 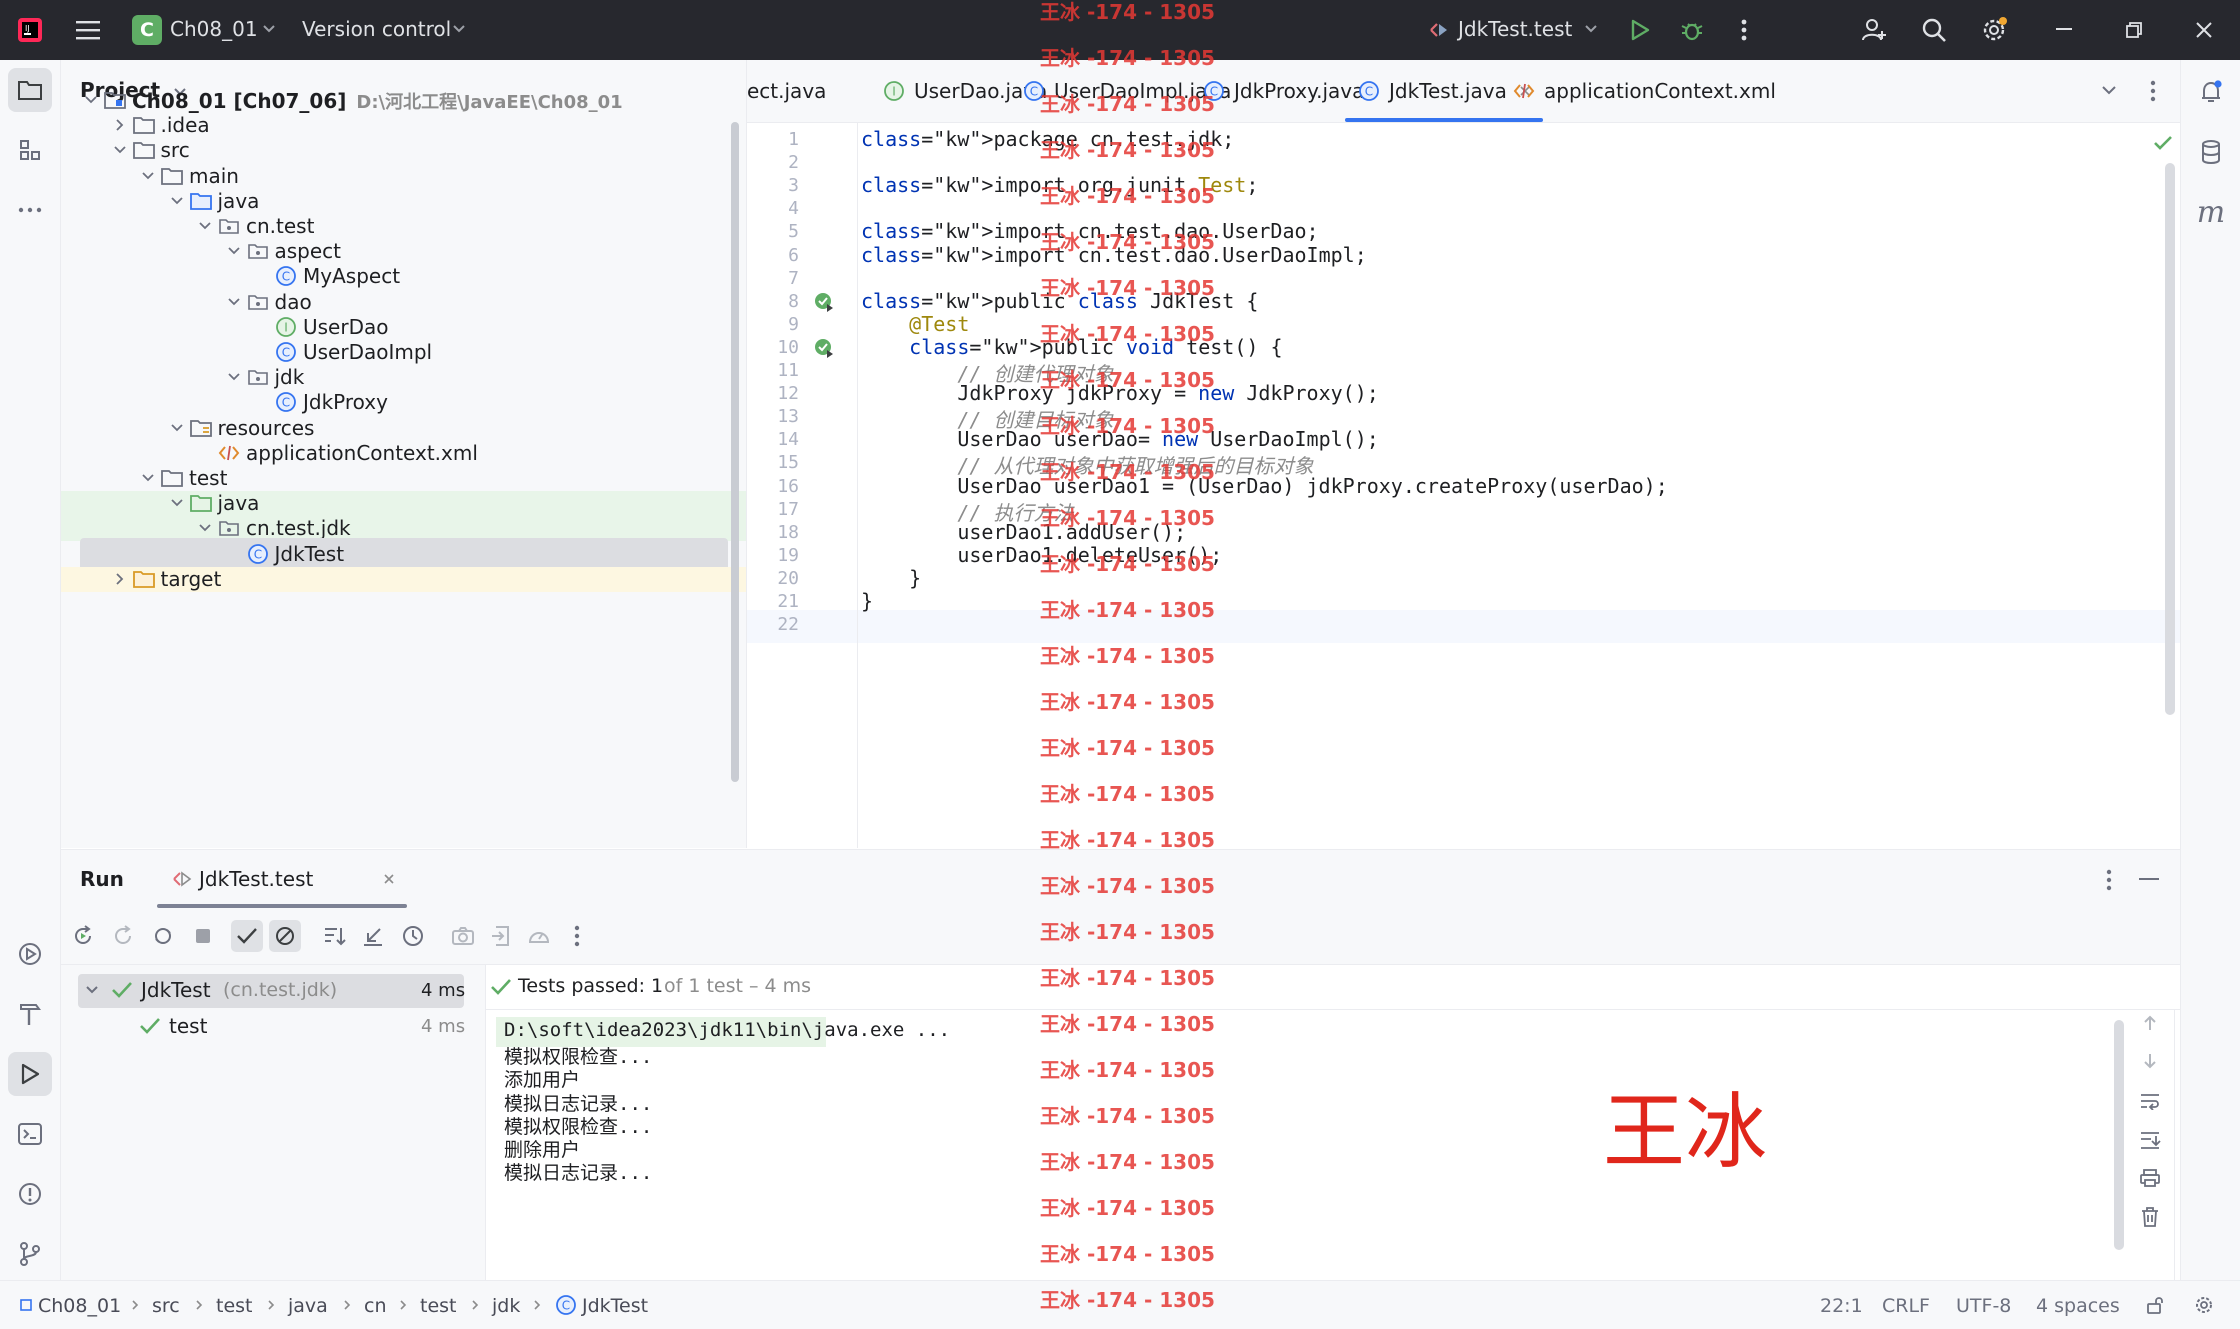 What do you see at coordinates (501, 936) in the screenshot?
I see `import-tests-icon` at bounding box center [501, 936].